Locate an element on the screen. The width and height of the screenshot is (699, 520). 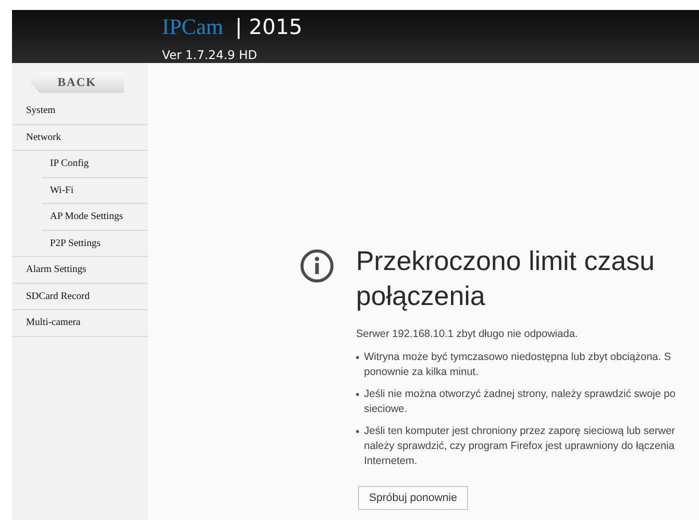
retry-button: Spróbuj ponownie is located at coordinates (413, 498).